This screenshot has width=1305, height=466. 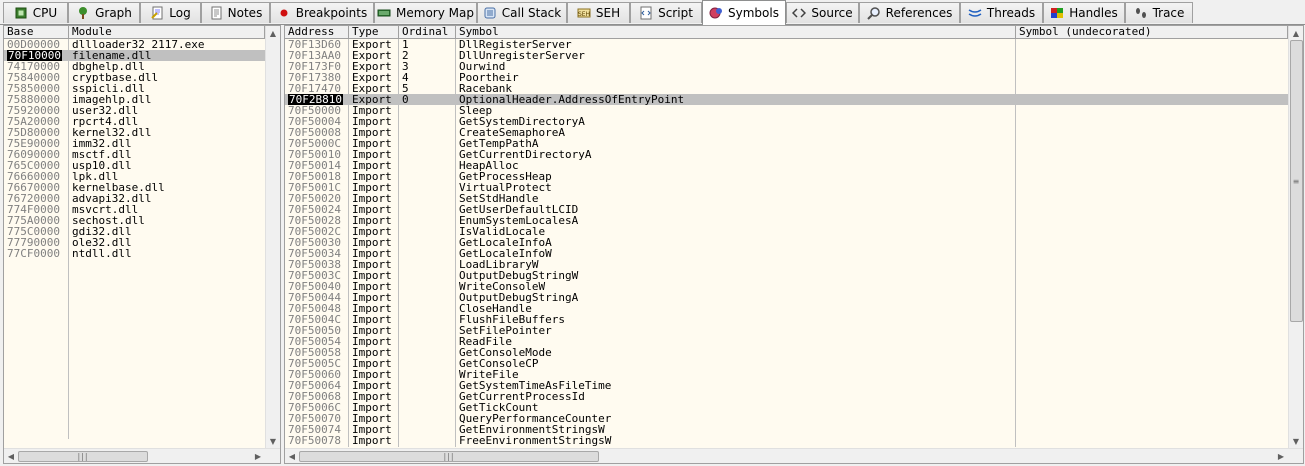 What do you see at coordinates (1159, 12) in the screenshot?
I see `tab-trace: Trace` at bounding box center [1159, 12].